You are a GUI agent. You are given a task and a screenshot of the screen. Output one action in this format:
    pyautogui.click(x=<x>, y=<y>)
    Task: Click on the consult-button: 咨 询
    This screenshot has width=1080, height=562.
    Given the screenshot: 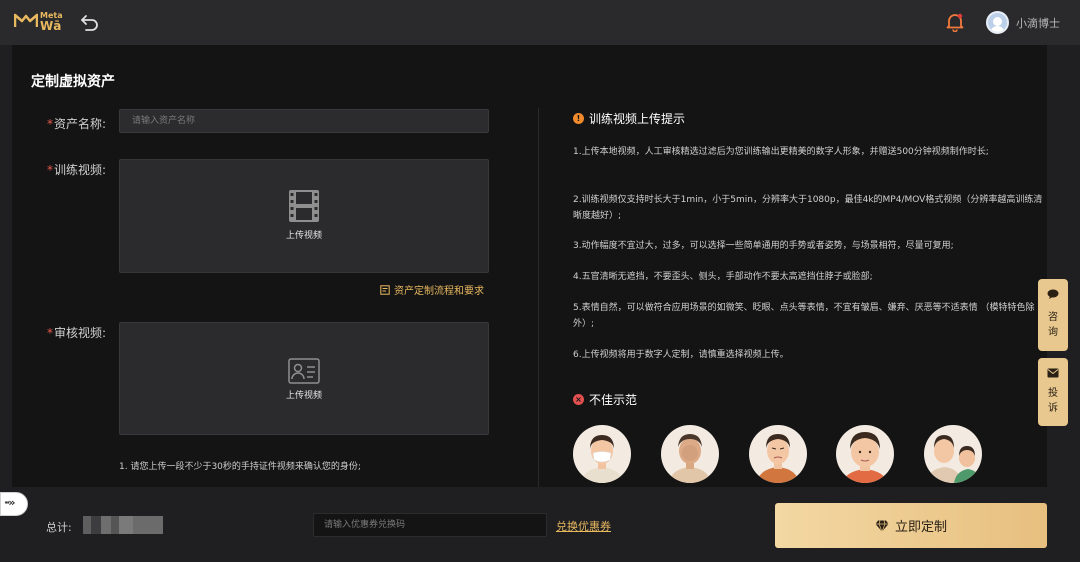 What is the action you would take?
    pyautogui.click(x=1053, y=315)
    